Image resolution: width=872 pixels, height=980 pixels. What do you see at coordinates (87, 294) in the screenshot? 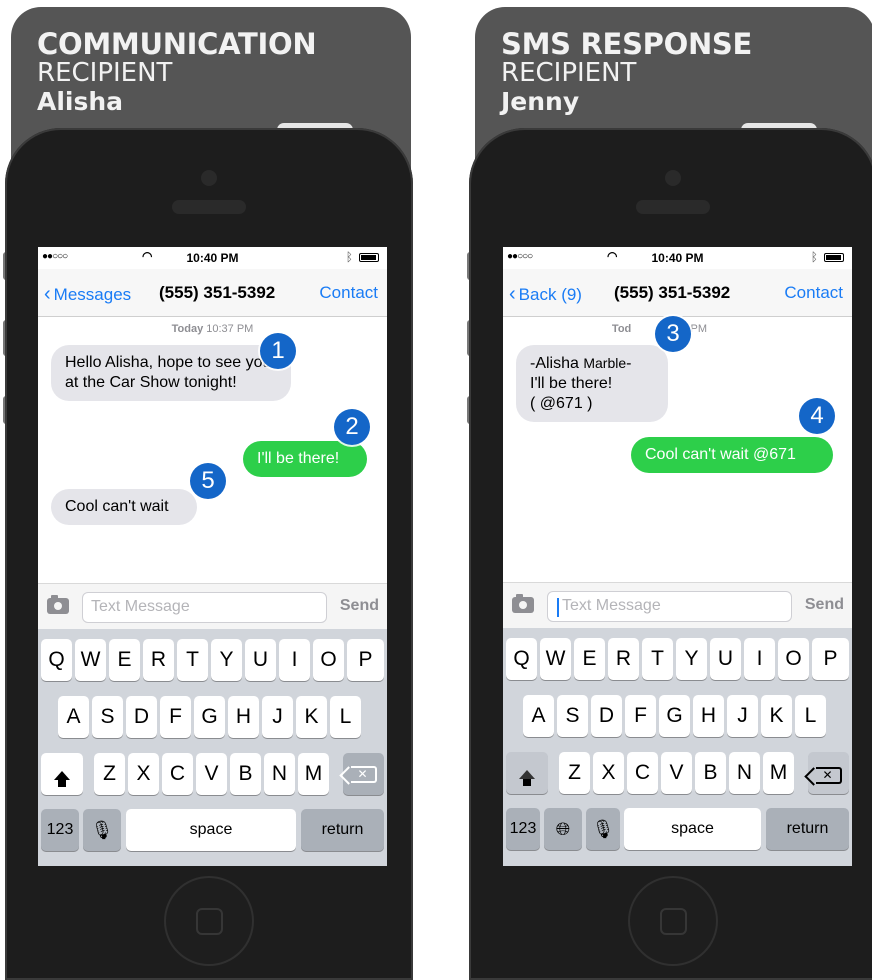
I see `back-button: ‹ Messages` at bounding box center [87, 294].